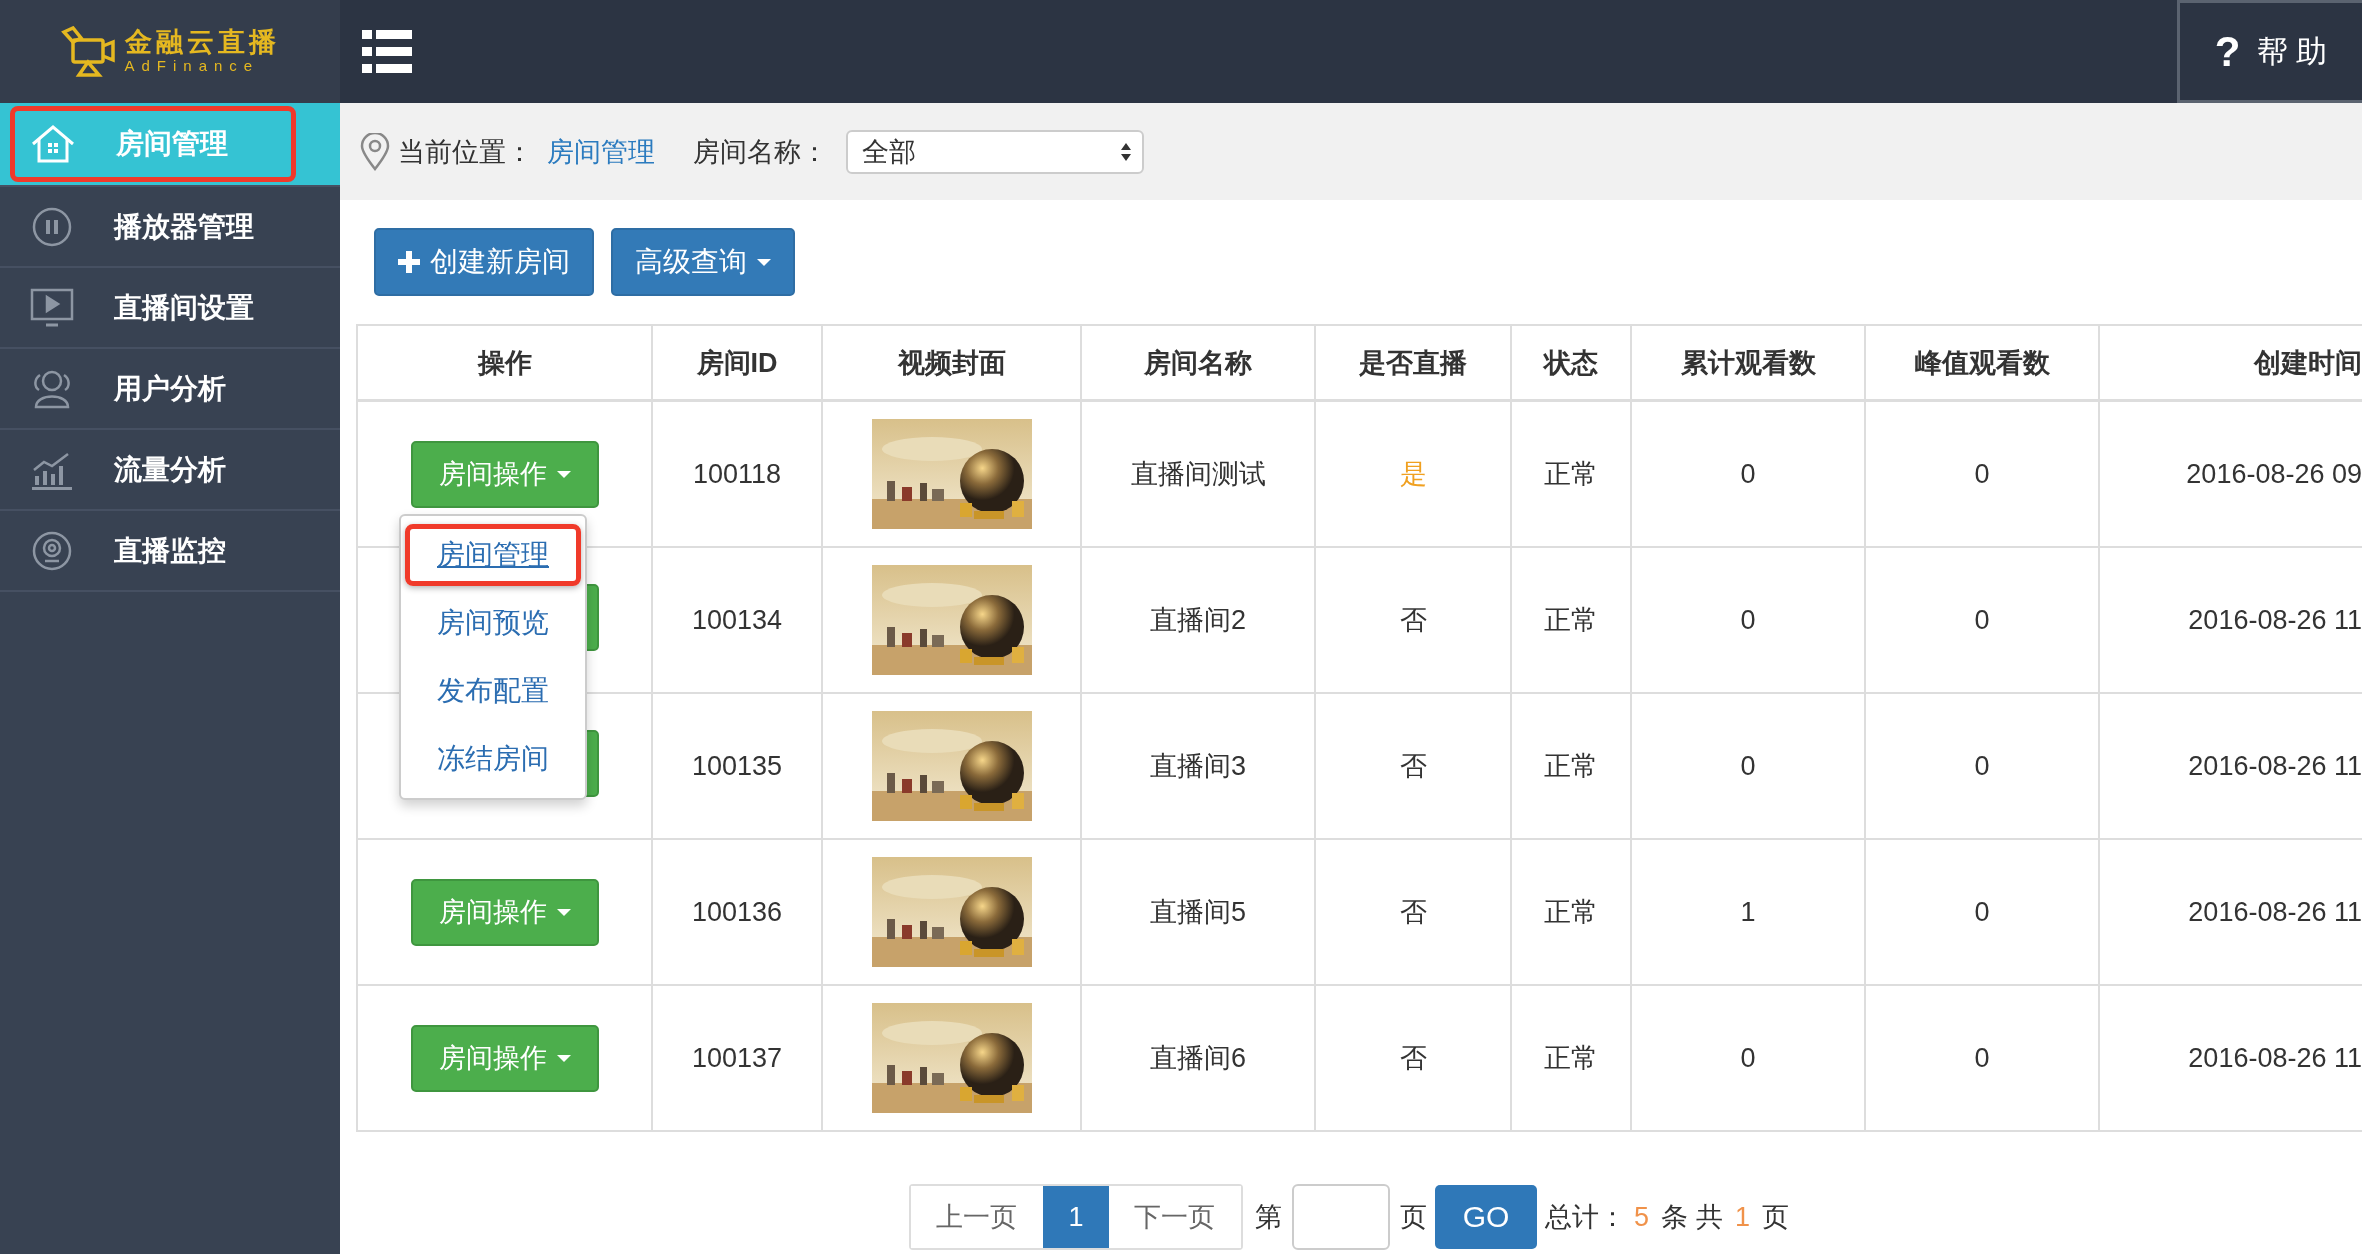 The width and height of the screenshot is (2362, 1254). What do you see at coordinates (184, 307) in the screenshot?
I see `sidebar-label: 直播间设置` at bounding box center [184, 307].